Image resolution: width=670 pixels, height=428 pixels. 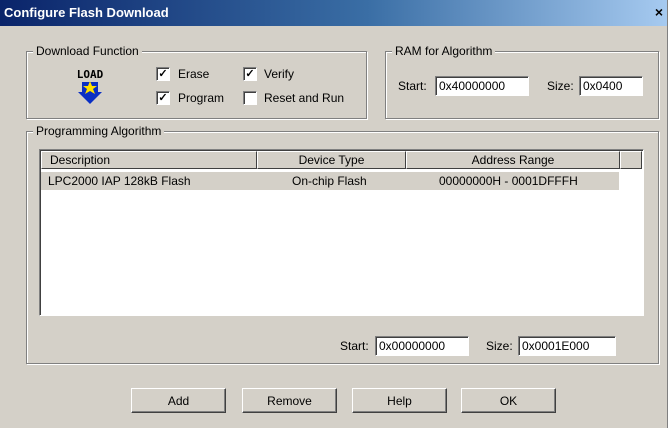 I want to click on column-header-device-type: Device Type, so click(x=331, y=160).